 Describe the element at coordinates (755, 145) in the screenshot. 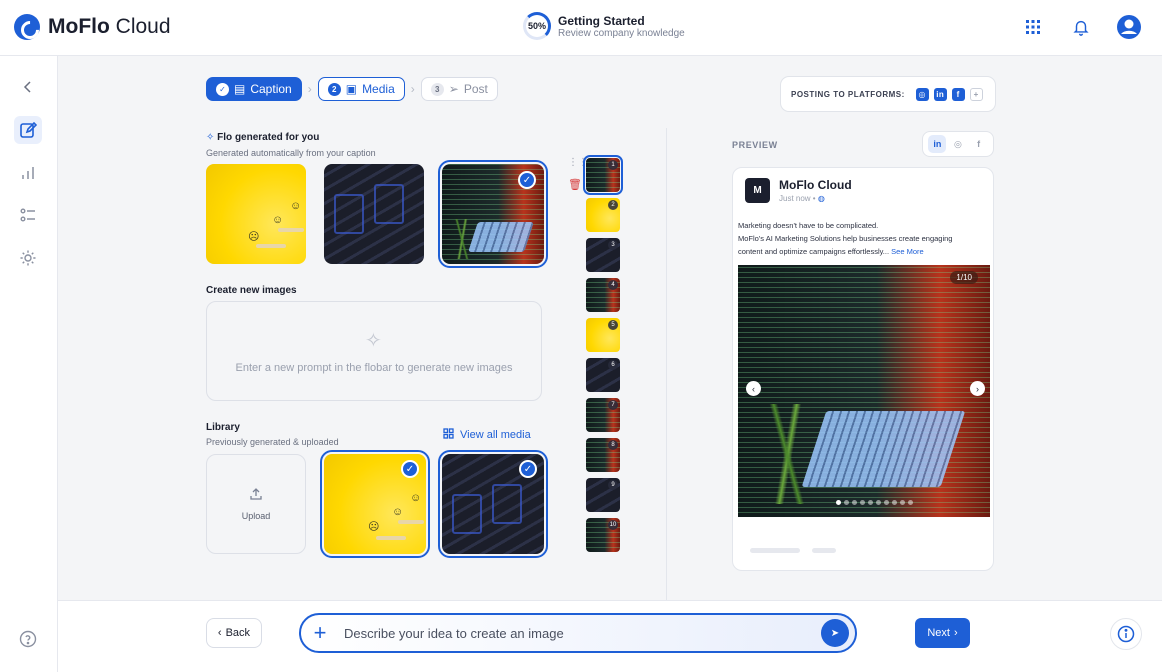

I see `preview-label: PREVIEW` at that location.